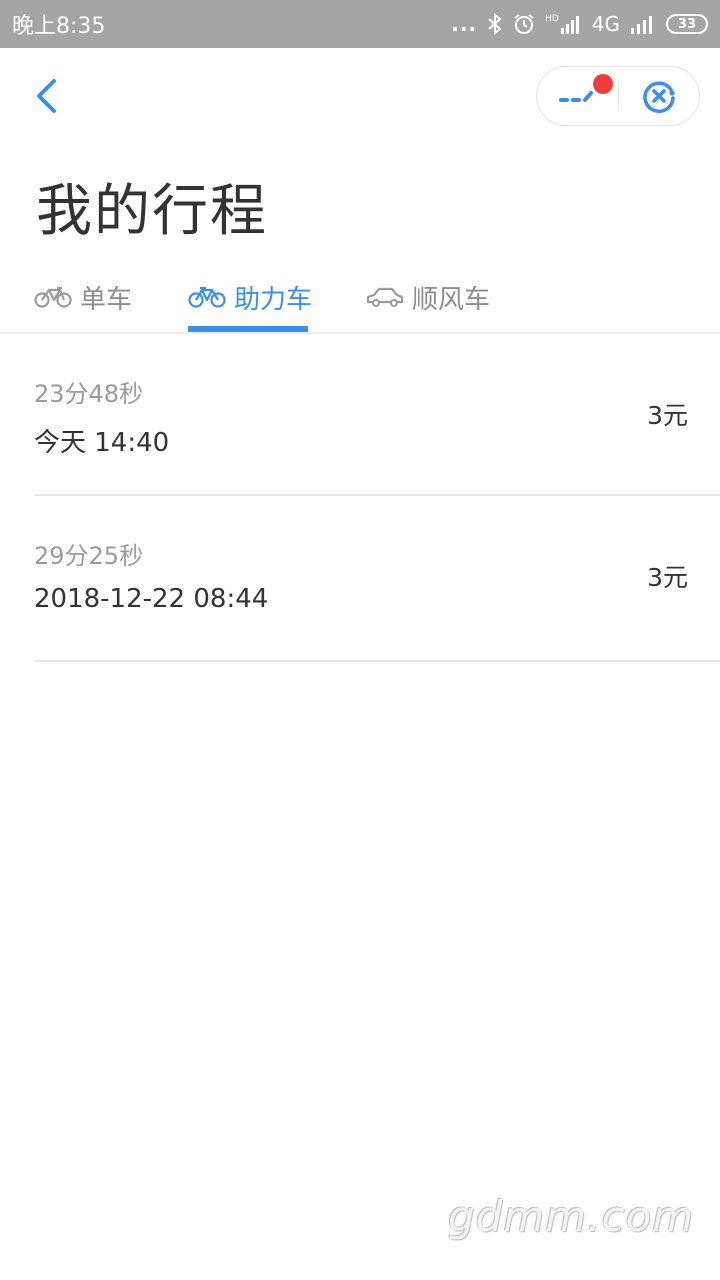 This screenshot has height=1280, width=720. I want to click on tab-bike: 单车, so click(83, 297).